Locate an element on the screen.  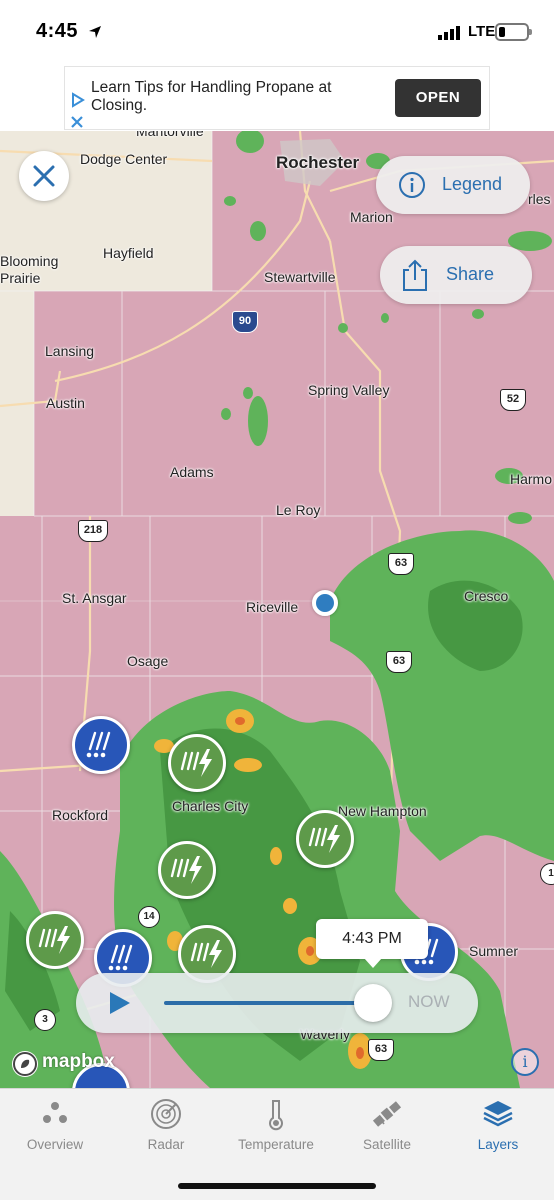
dots-icon is located at coordinates (55, 1112).